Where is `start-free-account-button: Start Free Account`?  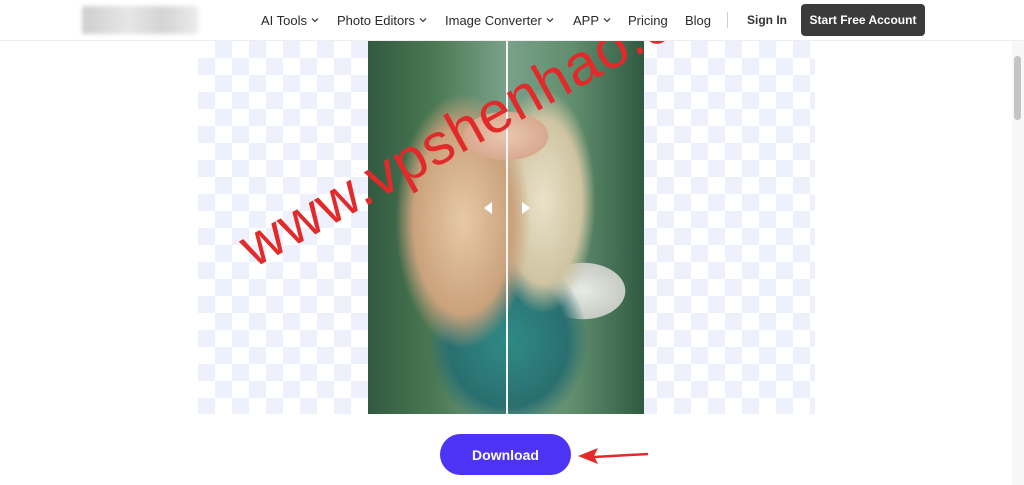 start-free-account-button: Start Free Account is located at coordinates (863, 20).